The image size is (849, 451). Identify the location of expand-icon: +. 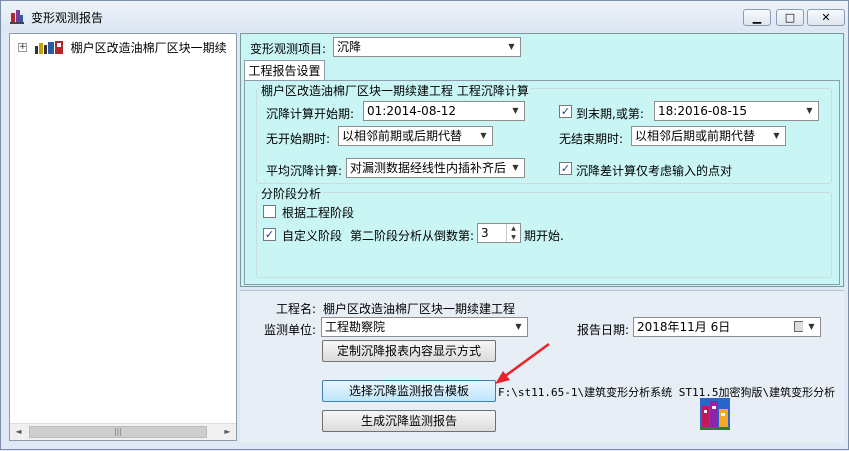
(22, 47).